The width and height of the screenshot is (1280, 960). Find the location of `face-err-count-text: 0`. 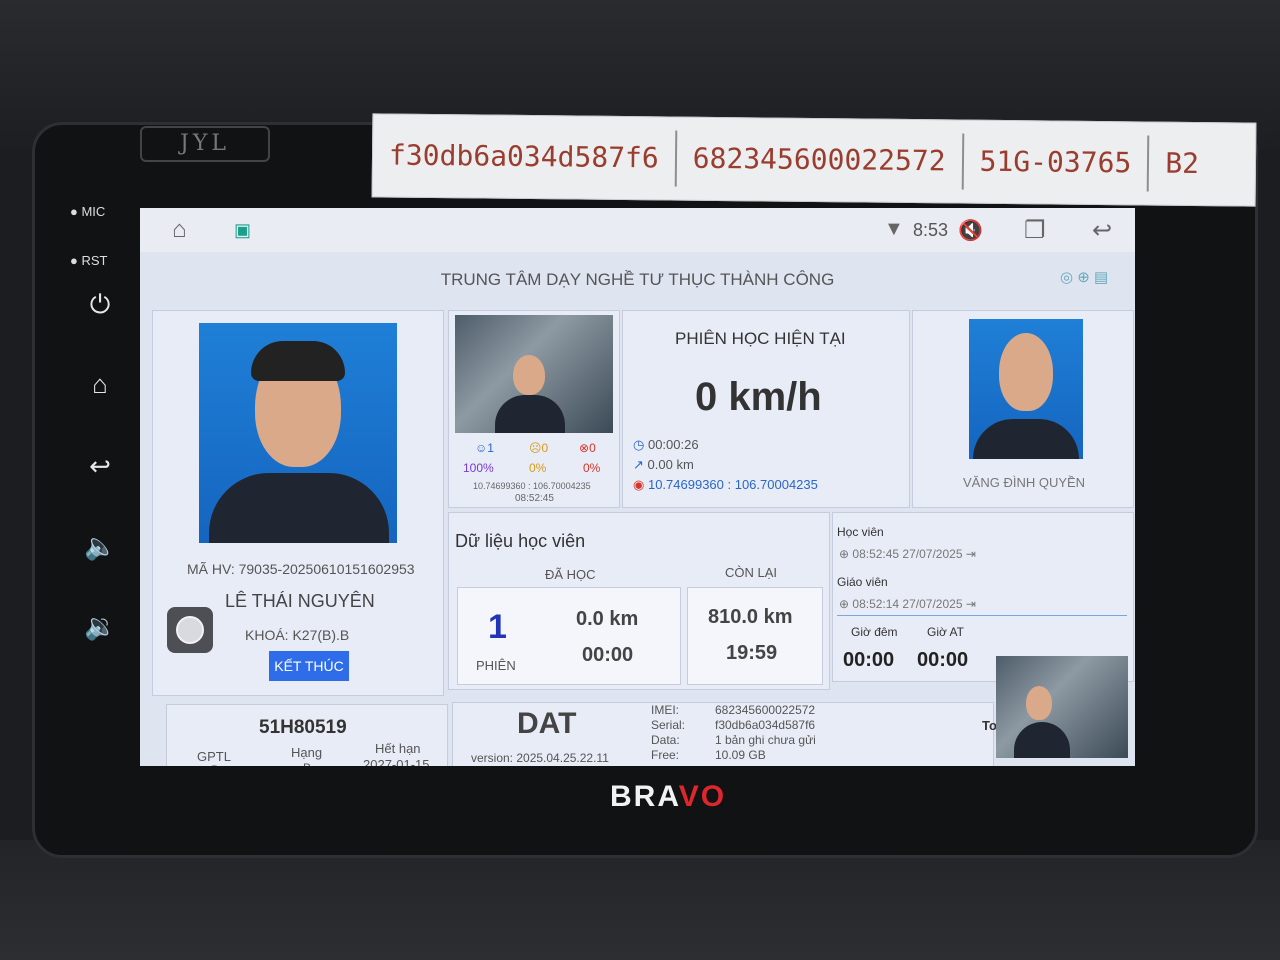

face-err-count-text: 0 is located at coordinates (592, 448).